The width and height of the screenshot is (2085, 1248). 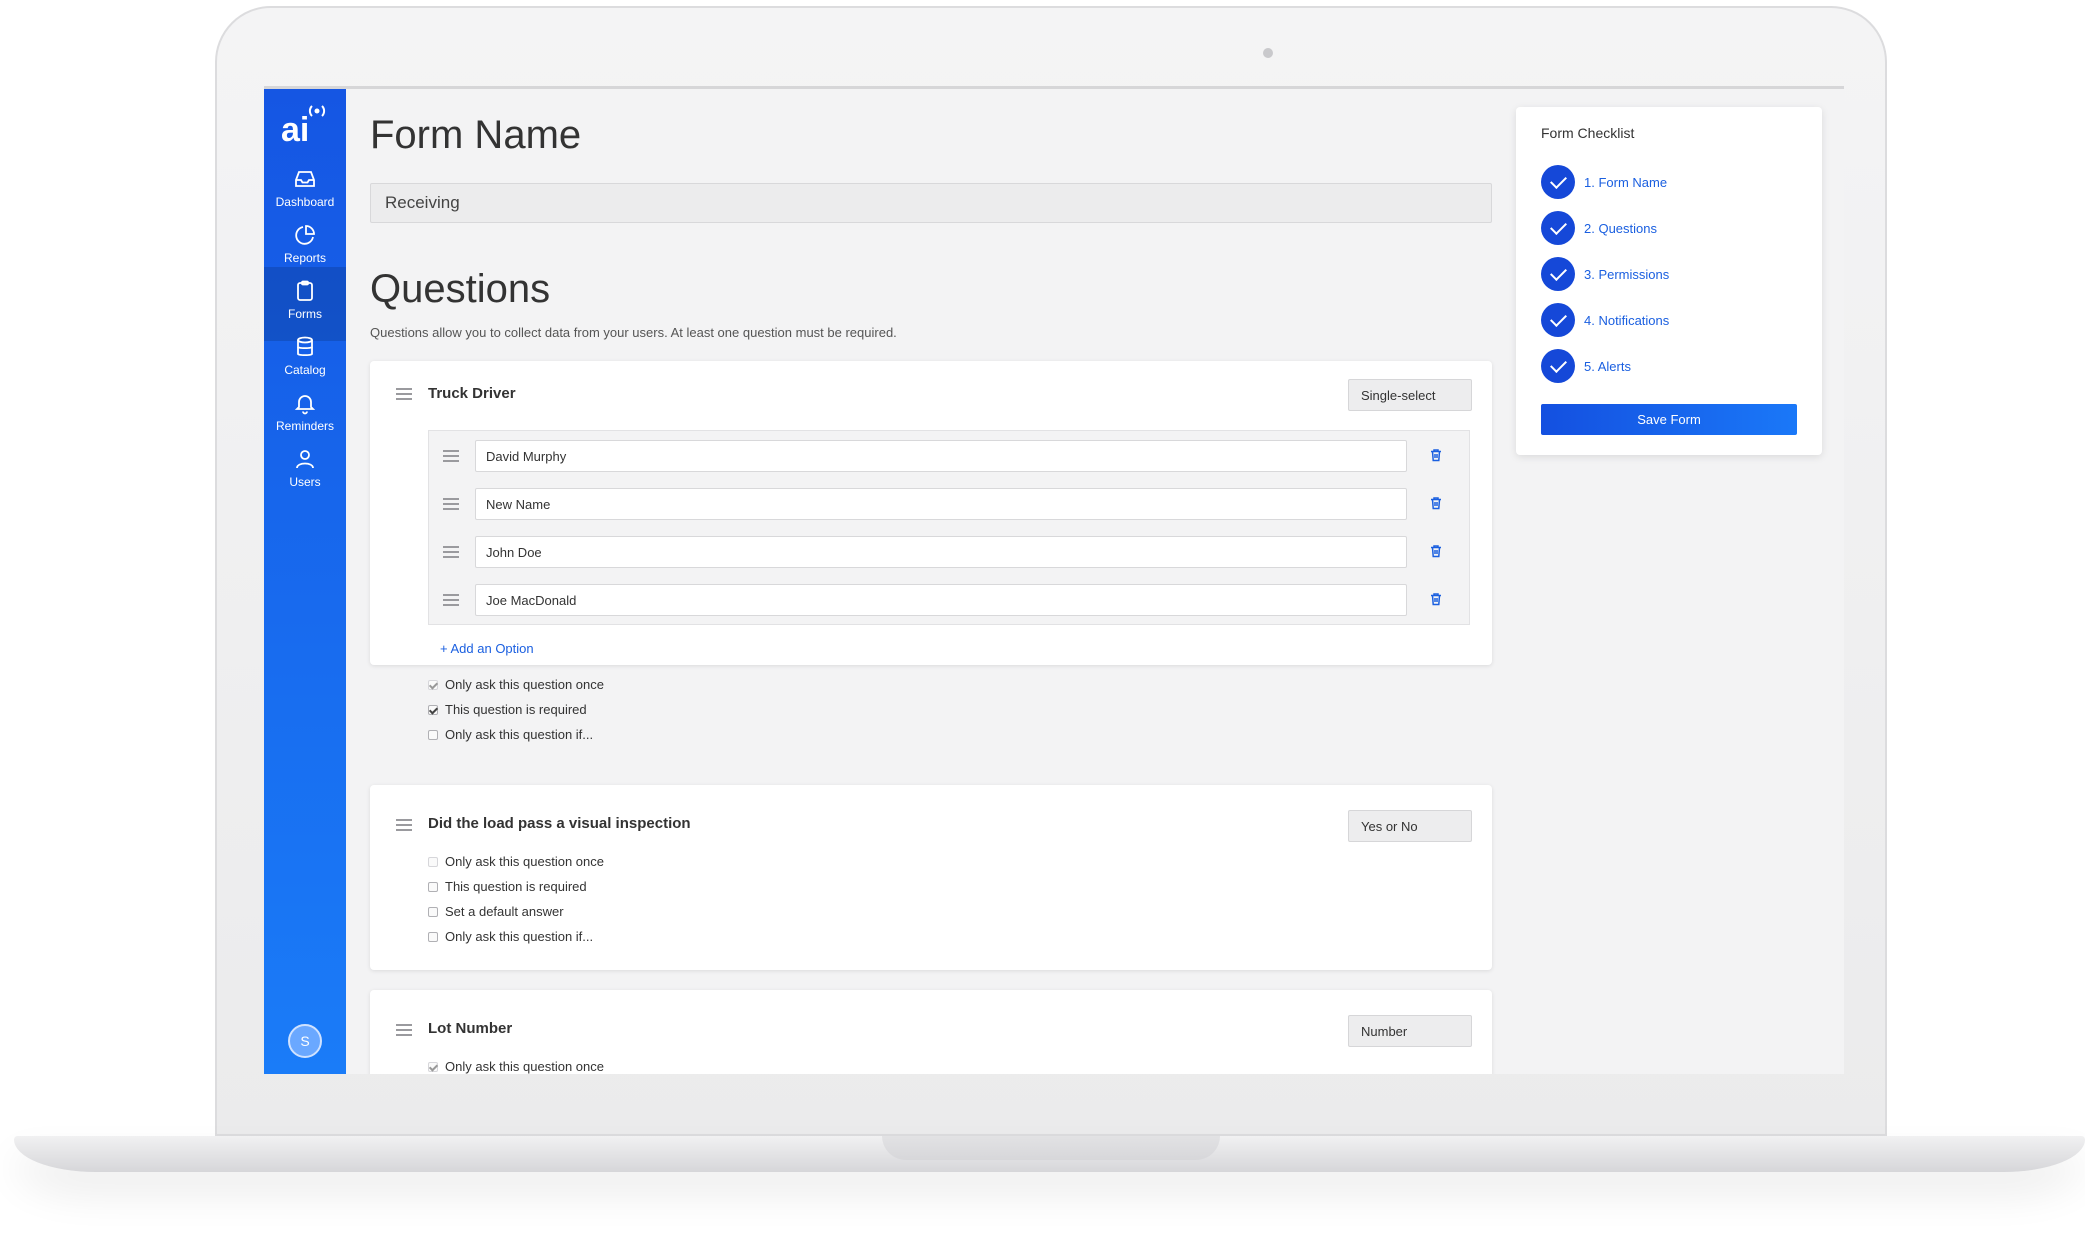 What do you see at coordinates (305, 482) in the screenshot?
I see `sidebar-item-label: Users` at bounding box center [305, 482].